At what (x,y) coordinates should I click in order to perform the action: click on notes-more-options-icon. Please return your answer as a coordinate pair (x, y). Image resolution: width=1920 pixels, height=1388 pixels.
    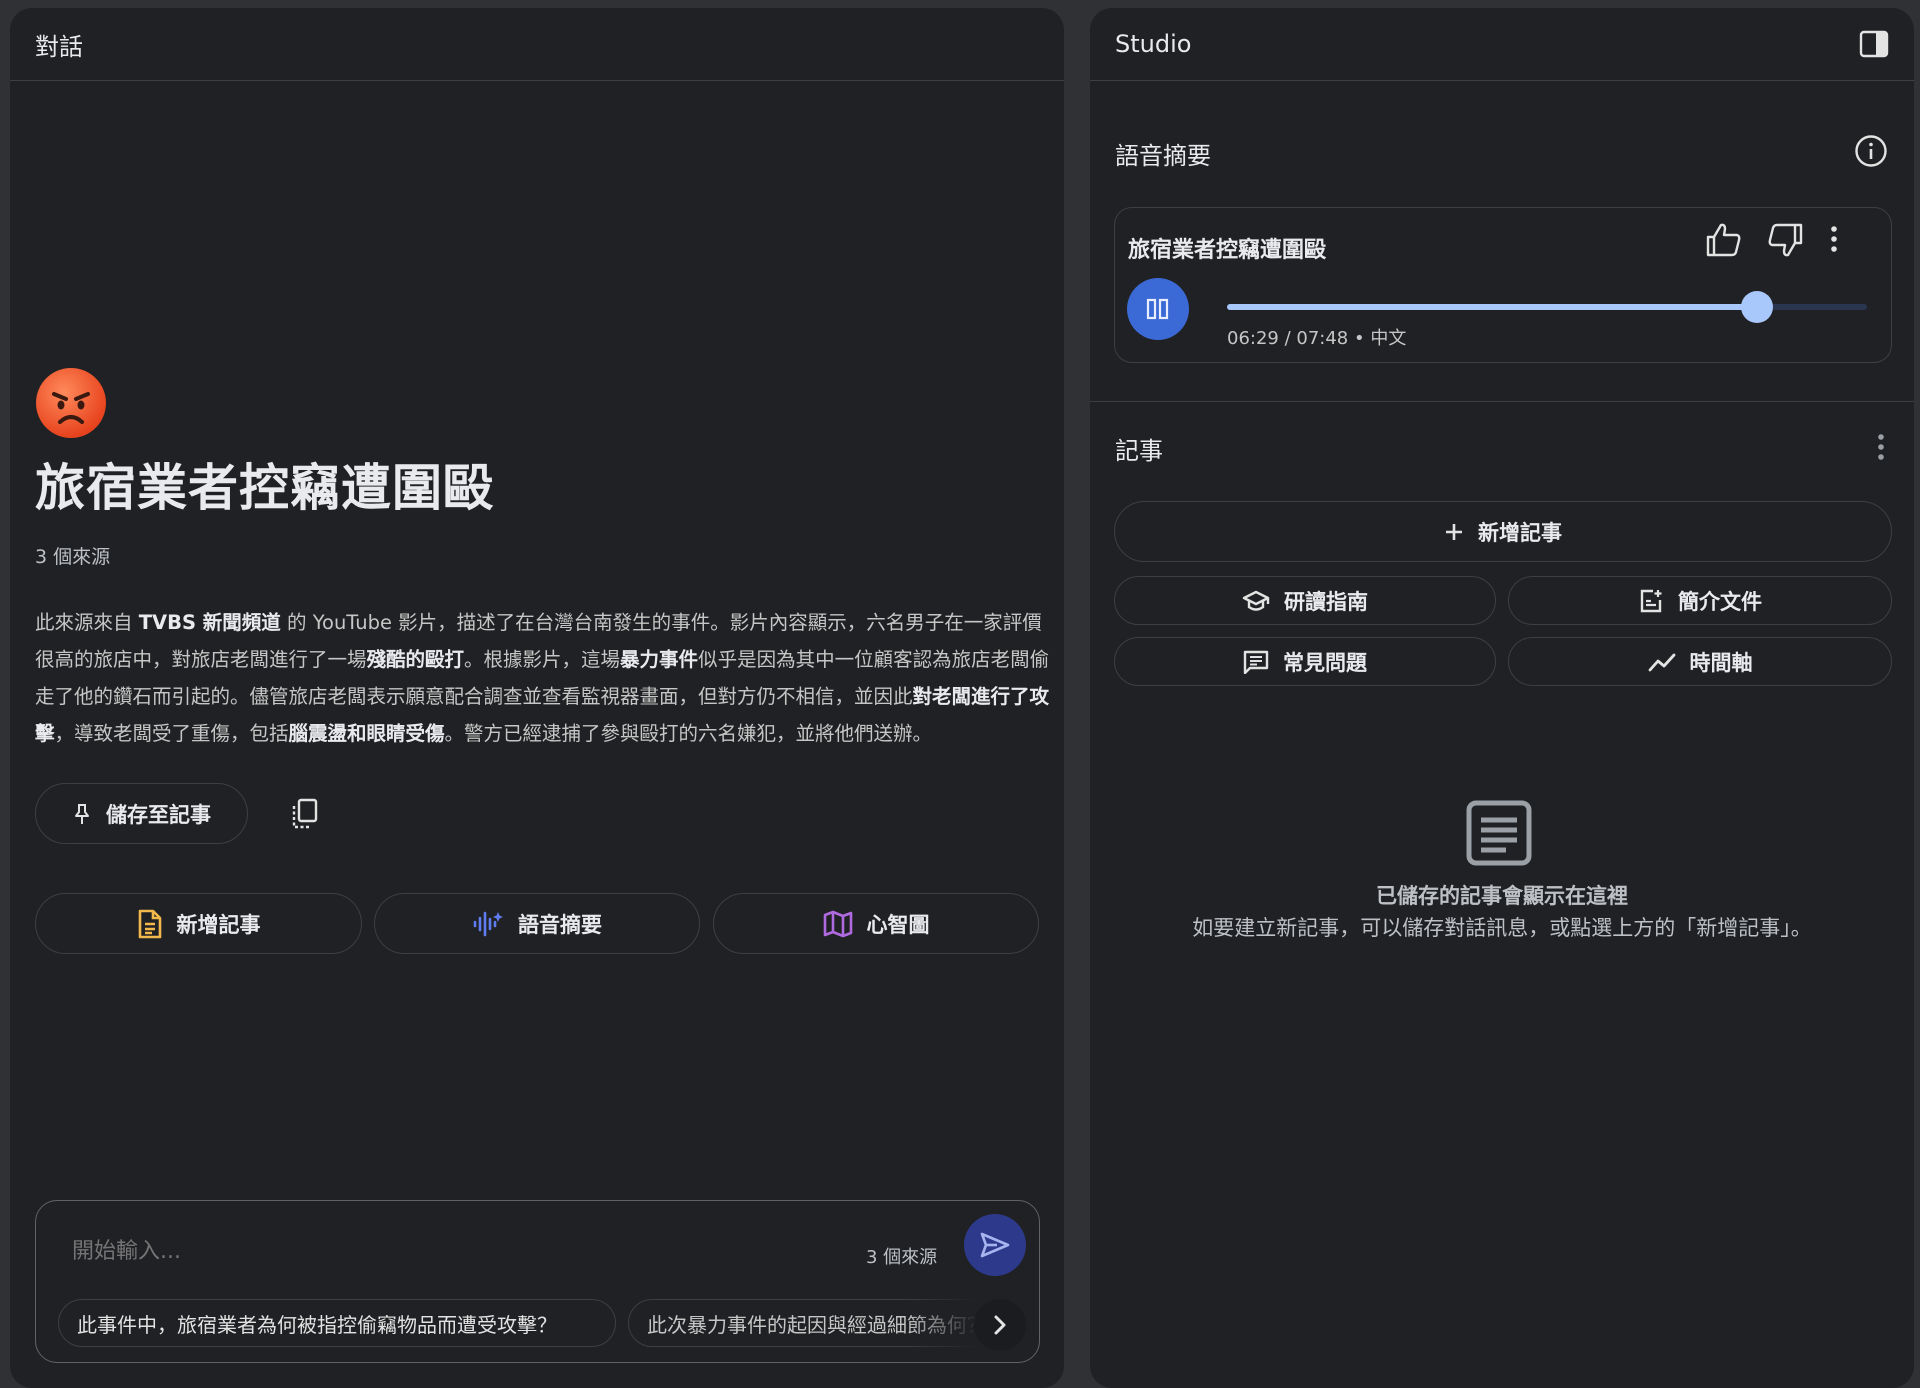
    Looking at the image, I should click on (1881, 447).